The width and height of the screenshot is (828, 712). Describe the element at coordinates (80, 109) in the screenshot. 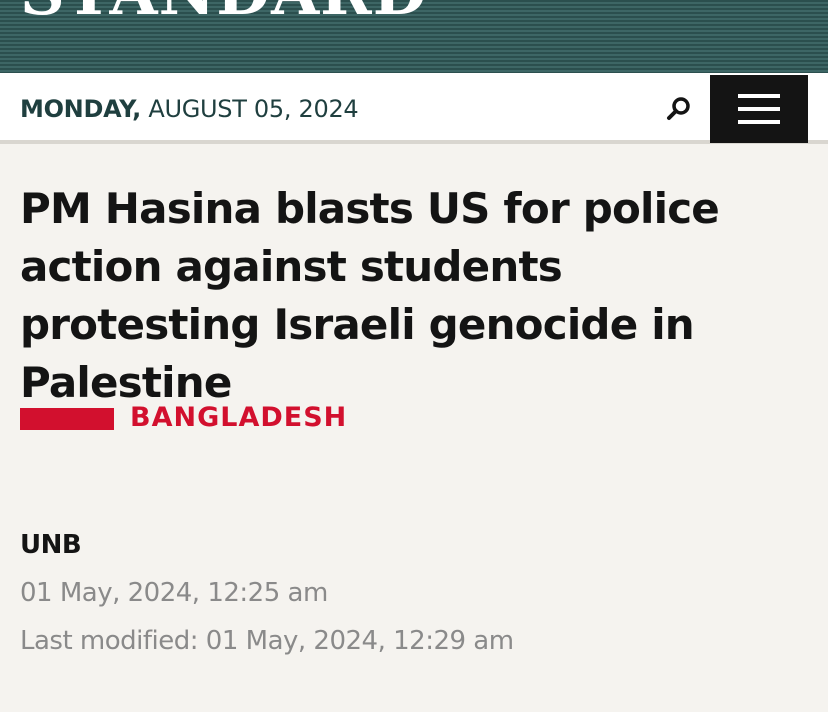

I see `date-day: MONDAY,` at that location.